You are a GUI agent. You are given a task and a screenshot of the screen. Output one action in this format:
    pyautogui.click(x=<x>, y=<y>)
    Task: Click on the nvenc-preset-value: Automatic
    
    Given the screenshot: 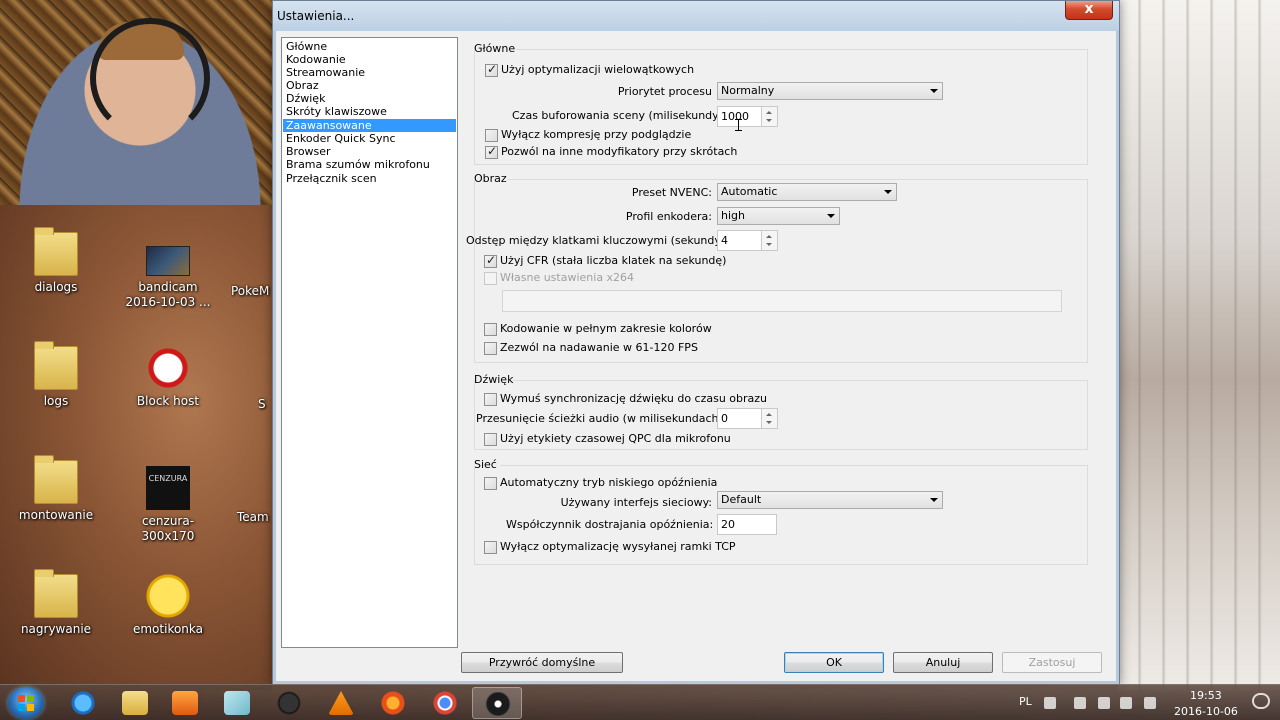 What is the action you would take?
    pyautogui.click(x=749, y=191)
    